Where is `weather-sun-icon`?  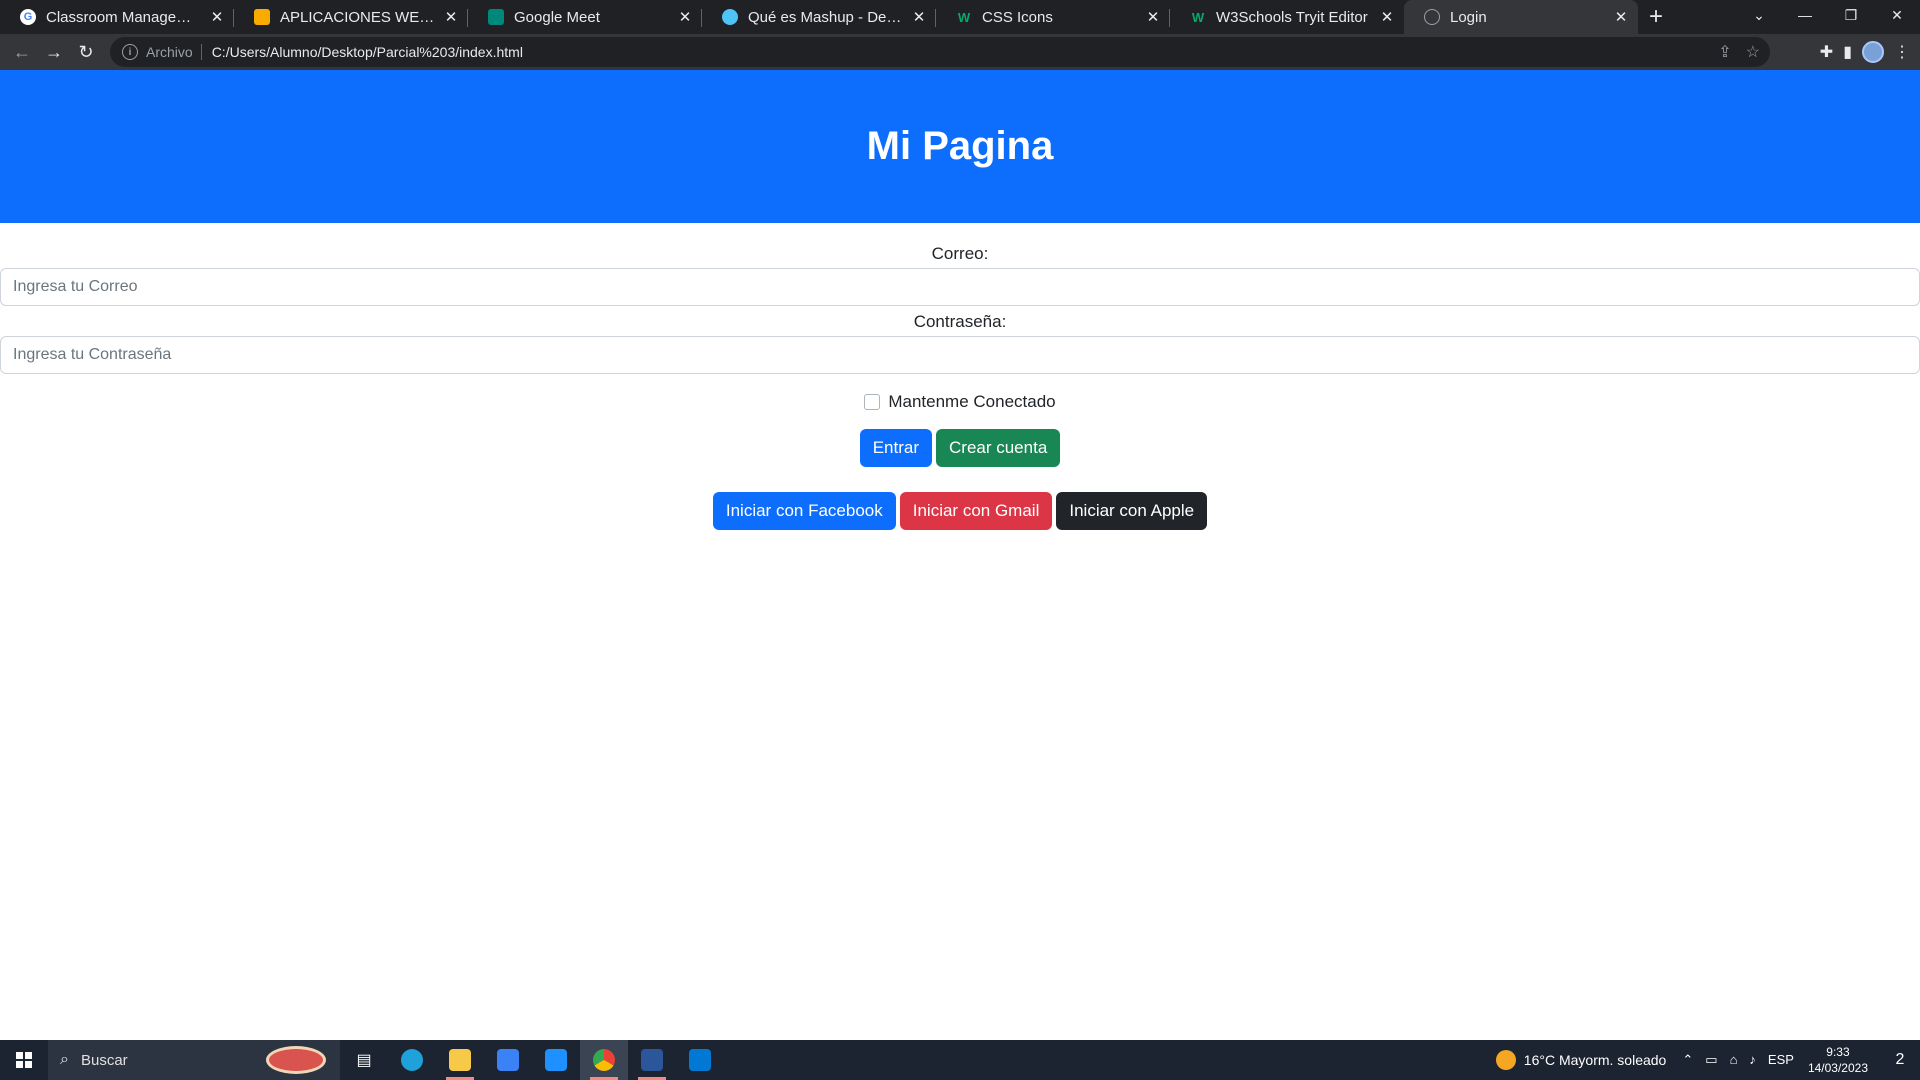 weather-sun-icon is located at coordinates (1505, 1060).